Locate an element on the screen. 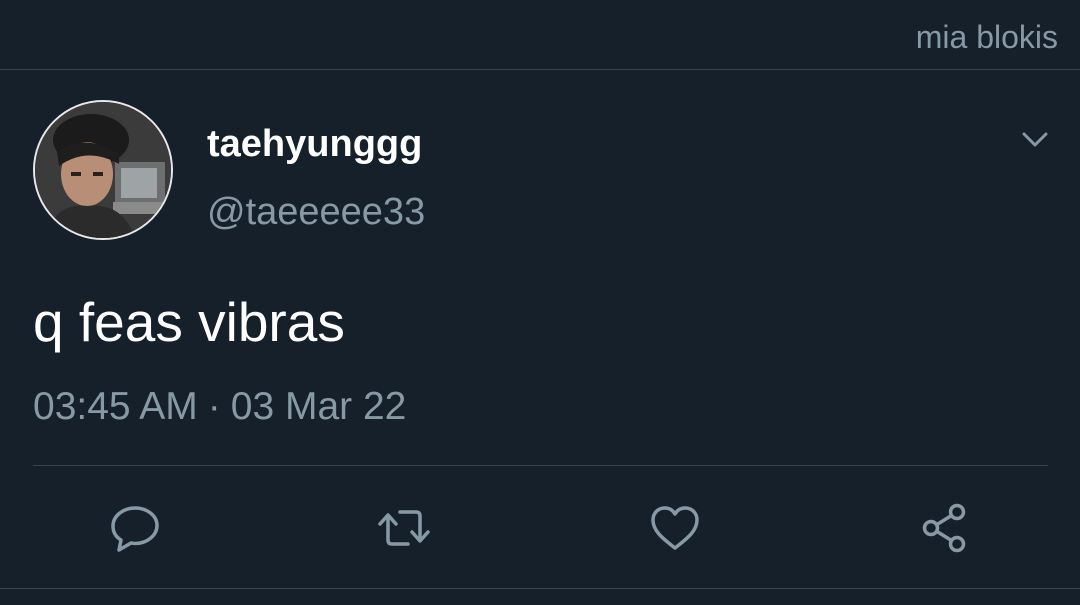 The image size is (1080, 605). retweet-icon is located at coordinates (404, 528).